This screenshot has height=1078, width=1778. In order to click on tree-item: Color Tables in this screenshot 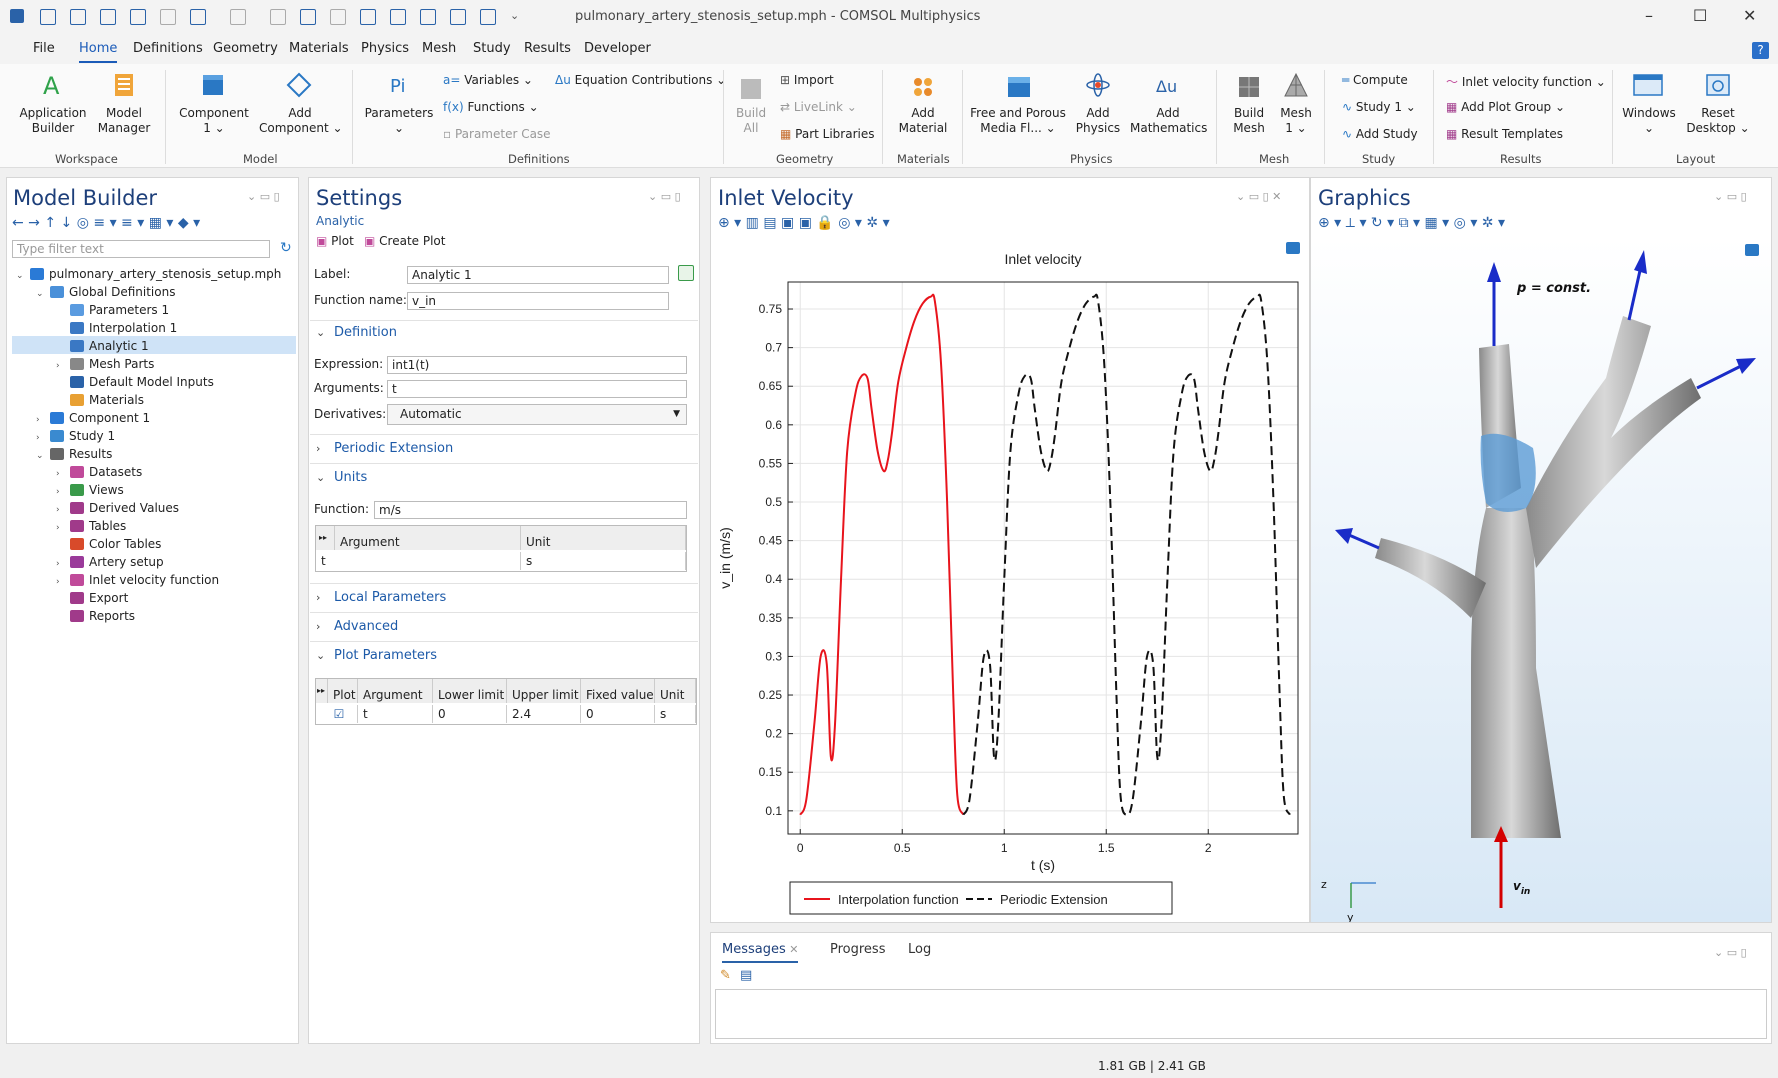, I will do `click(108, 544)`.